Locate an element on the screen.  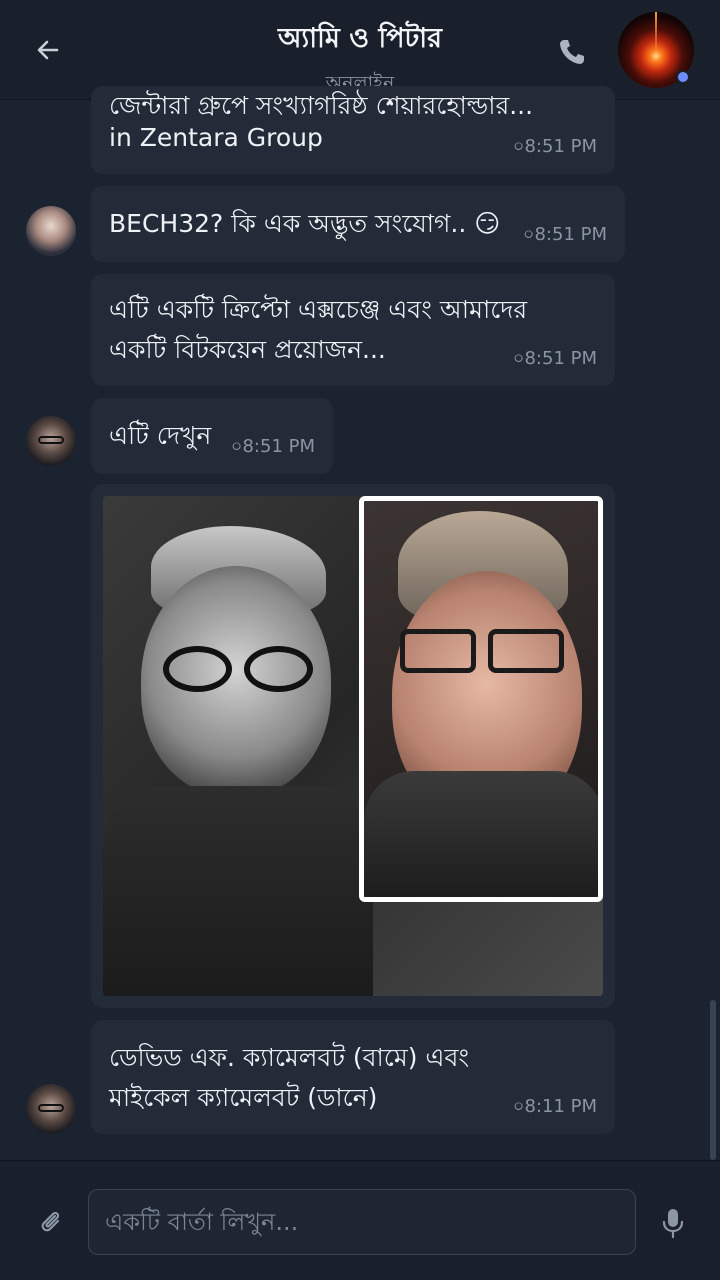
microphone-icon is located at coordinates (673, 1224).